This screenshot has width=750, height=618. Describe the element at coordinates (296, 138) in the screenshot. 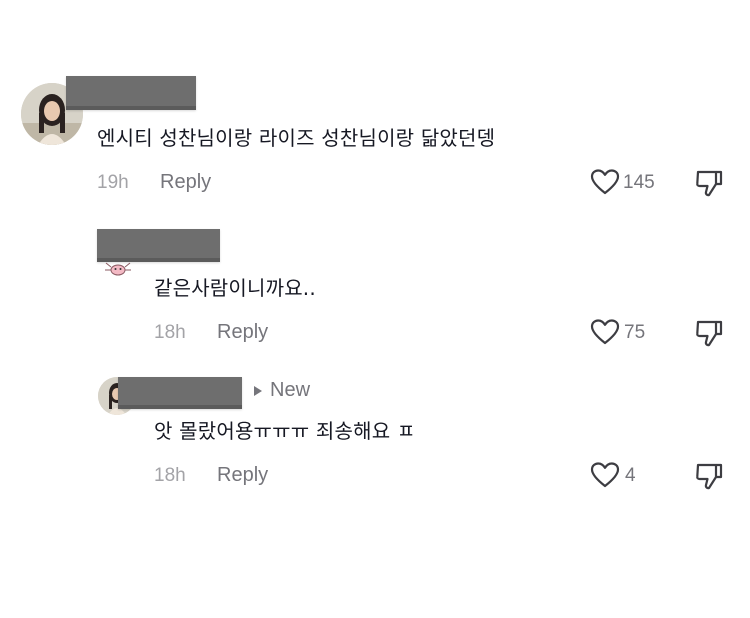

I see `comment-text: 엔시티 성찬님이랑 라이즈 성찬님이랑 닮았던뎅` at that location.